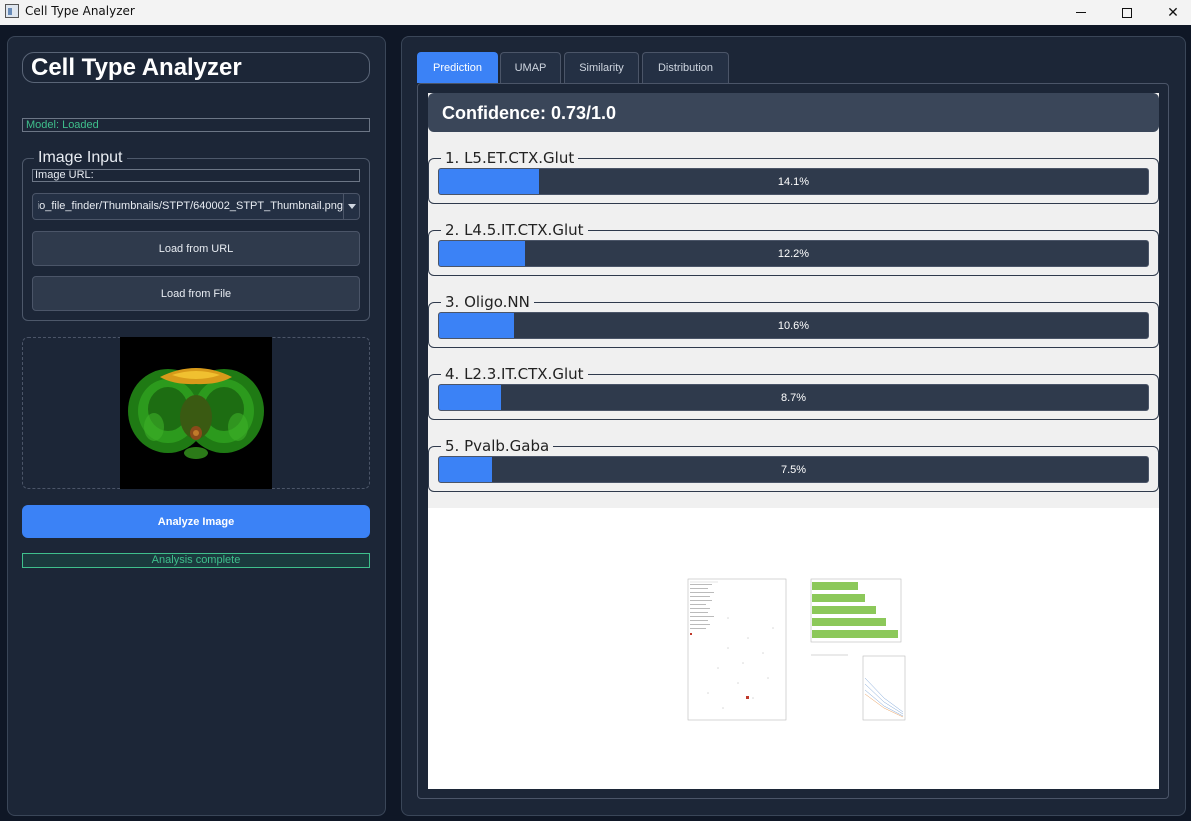  I want to click on prediction-percent: 7.5%, so click(793, 469).